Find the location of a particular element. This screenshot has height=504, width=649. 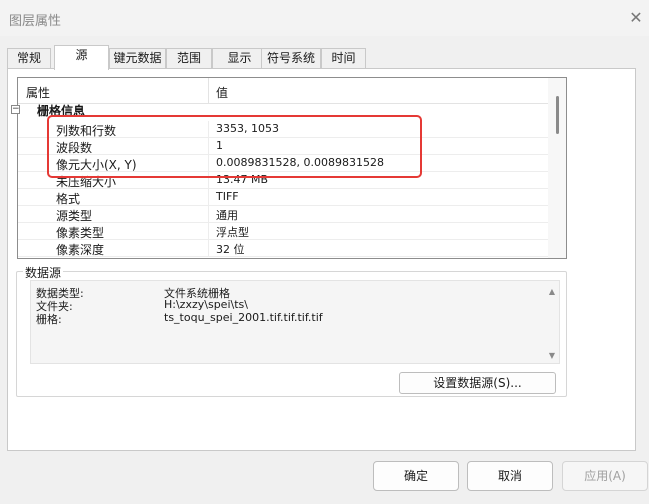

apply-button: 应用(A) is located at coordinates (605, 476).